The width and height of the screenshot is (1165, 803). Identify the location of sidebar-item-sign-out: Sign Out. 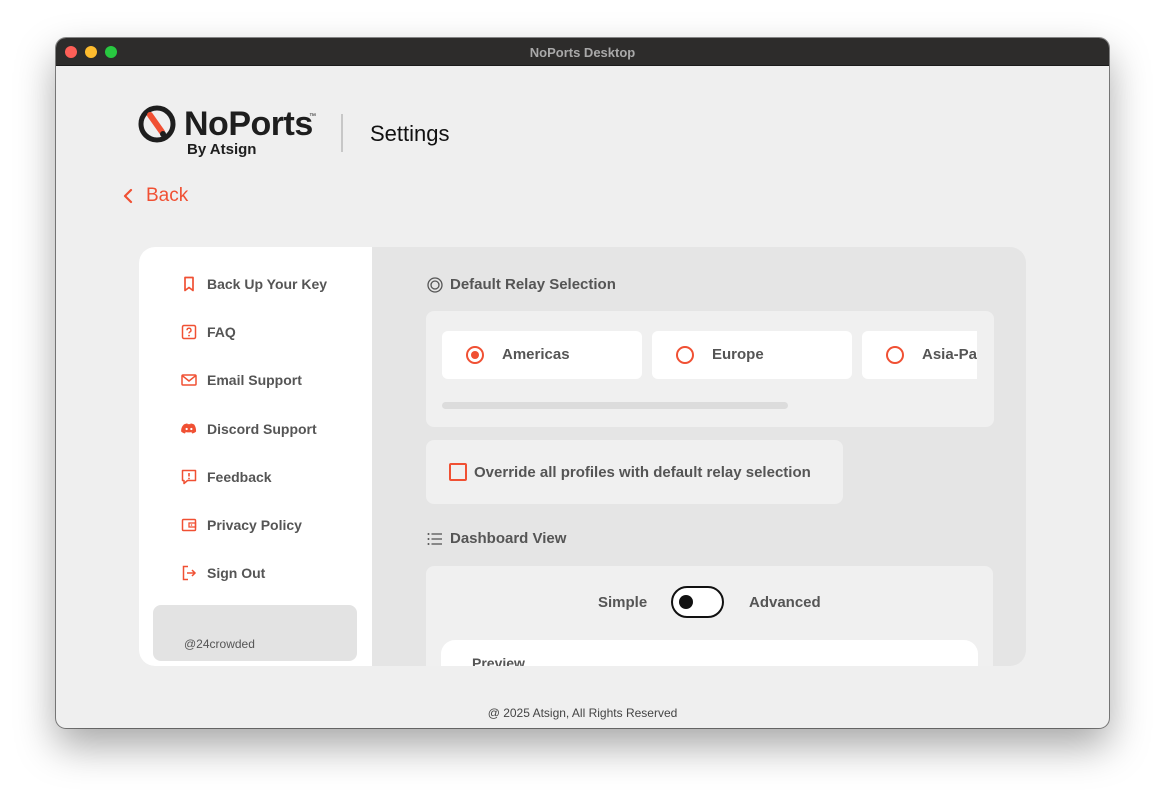
(223, 573).